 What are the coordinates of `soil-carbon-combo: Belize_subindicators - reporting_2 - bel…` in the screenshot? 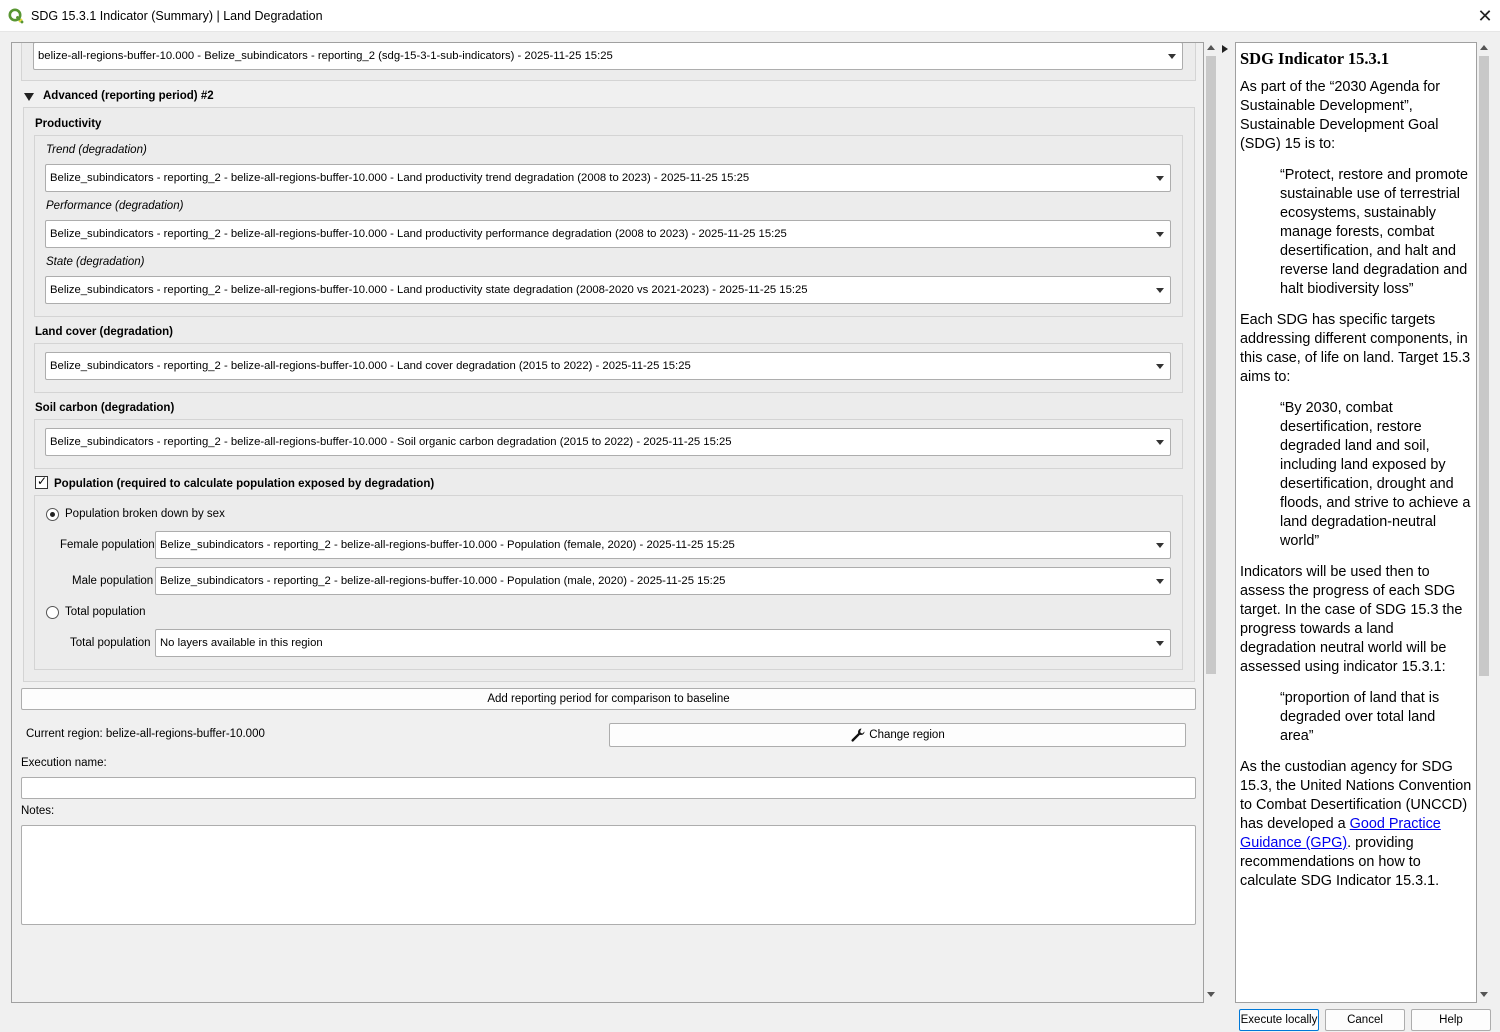 It's located at (608, 442).